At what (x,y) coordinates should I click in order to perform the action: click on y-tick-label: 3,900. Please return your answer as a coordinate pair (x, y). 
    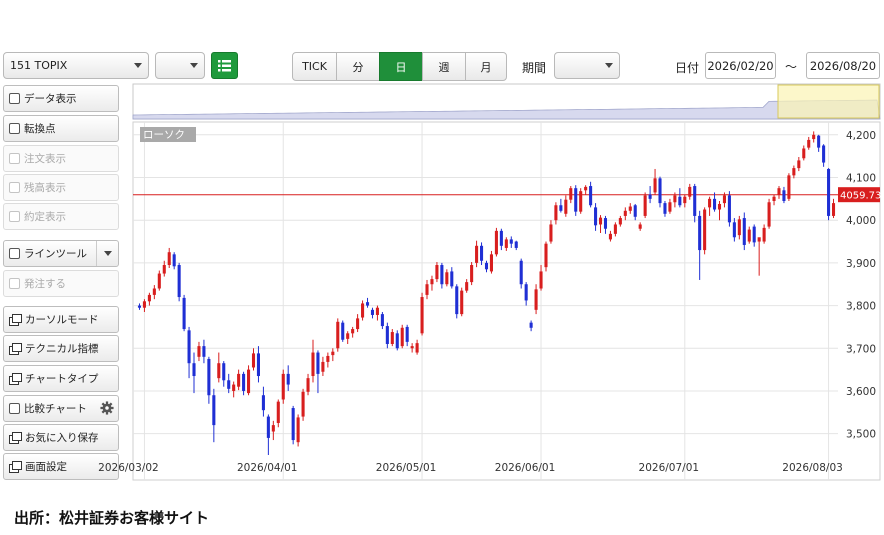
    Looking at the image, I should click on (861, 264).